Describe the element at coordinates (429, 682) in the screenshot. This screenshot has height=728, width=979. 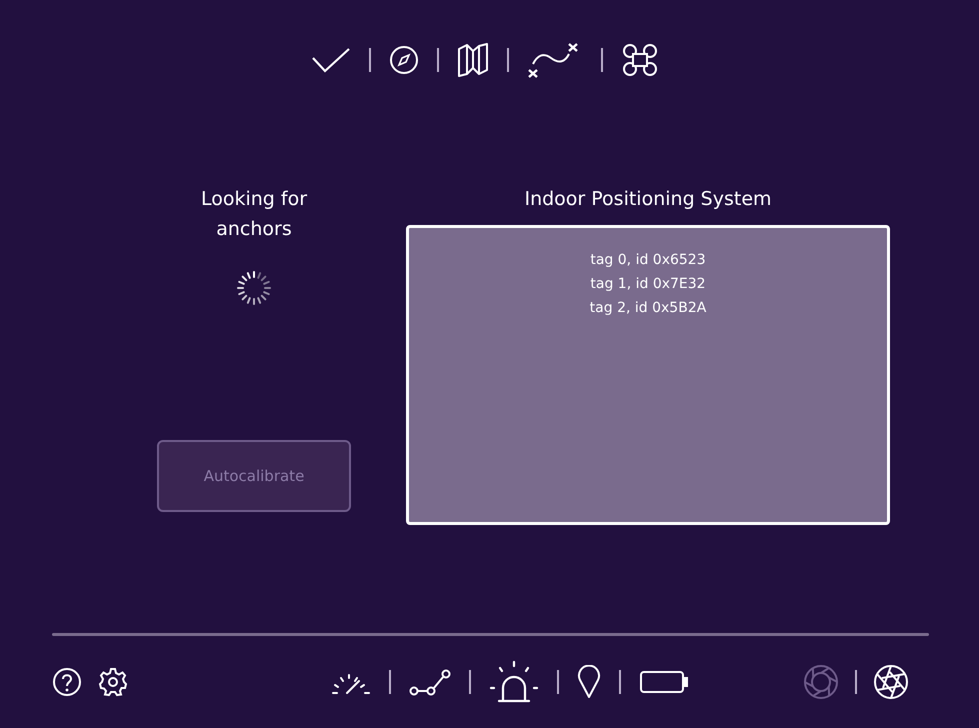
I see `path-icon` at that location.